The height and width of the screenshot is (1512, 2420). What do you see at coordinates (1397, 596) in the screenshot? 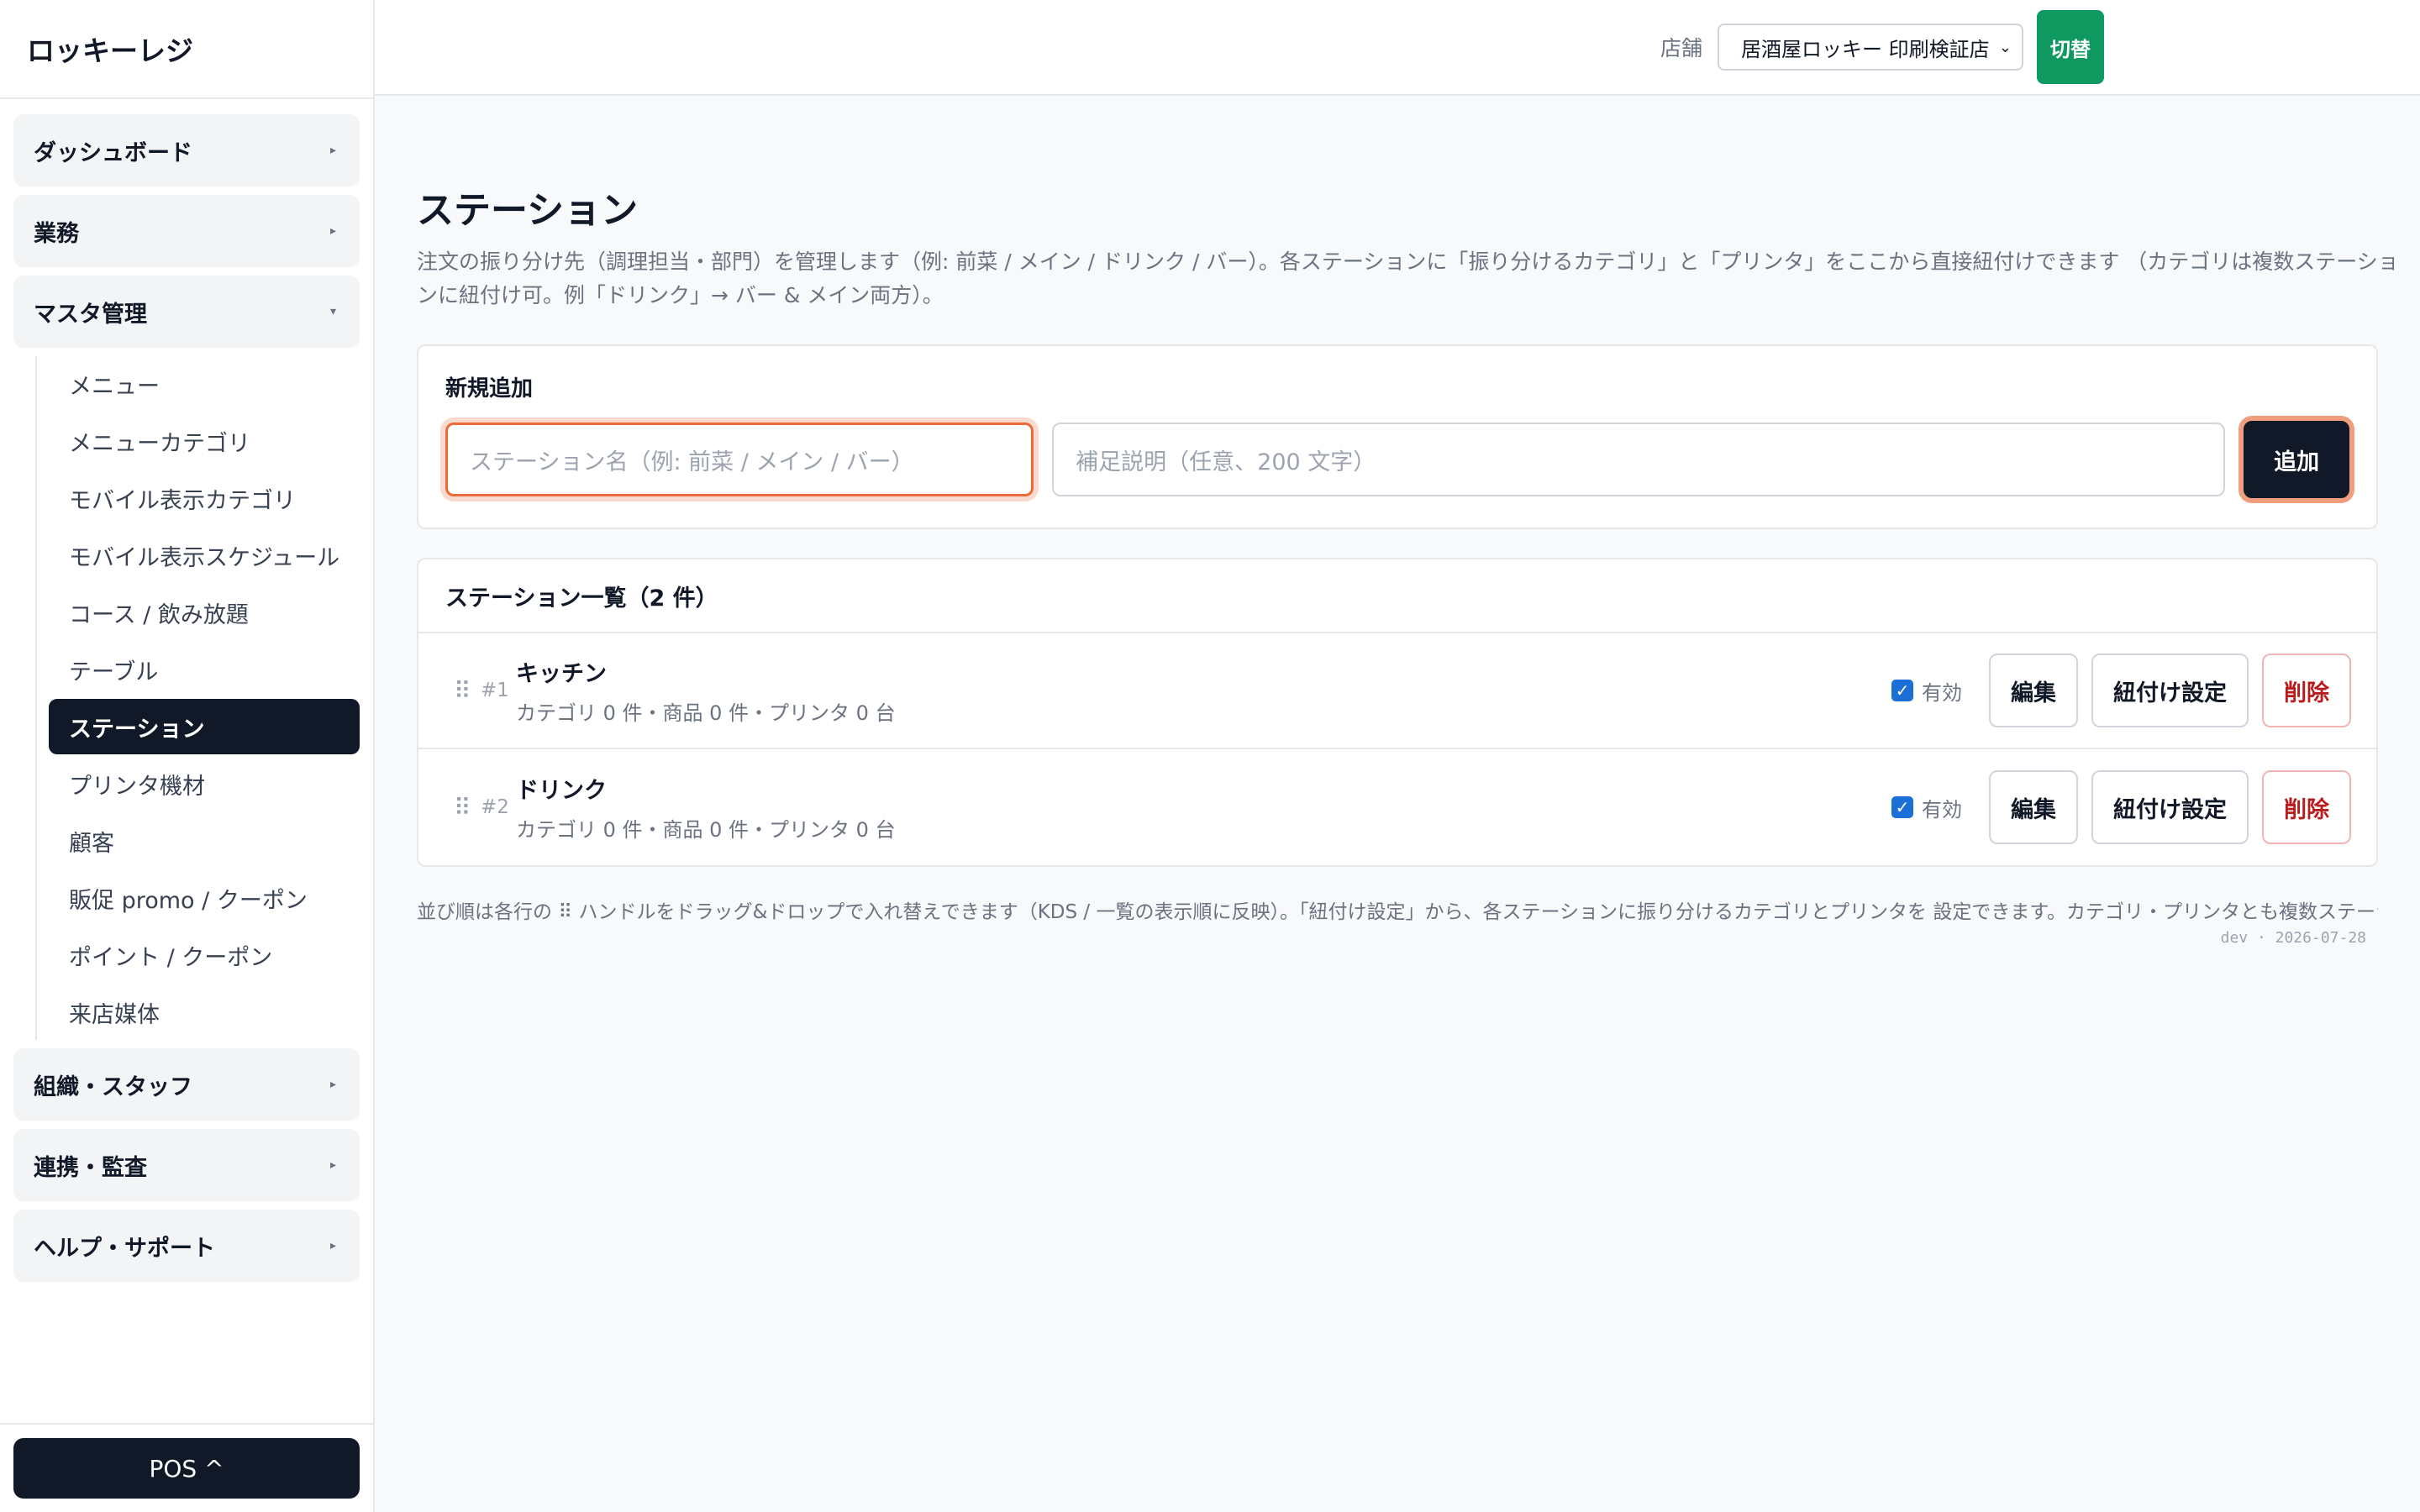
I see `station-list-header: ステーション一覧（2 件）` at bounding box center [1397, 596].